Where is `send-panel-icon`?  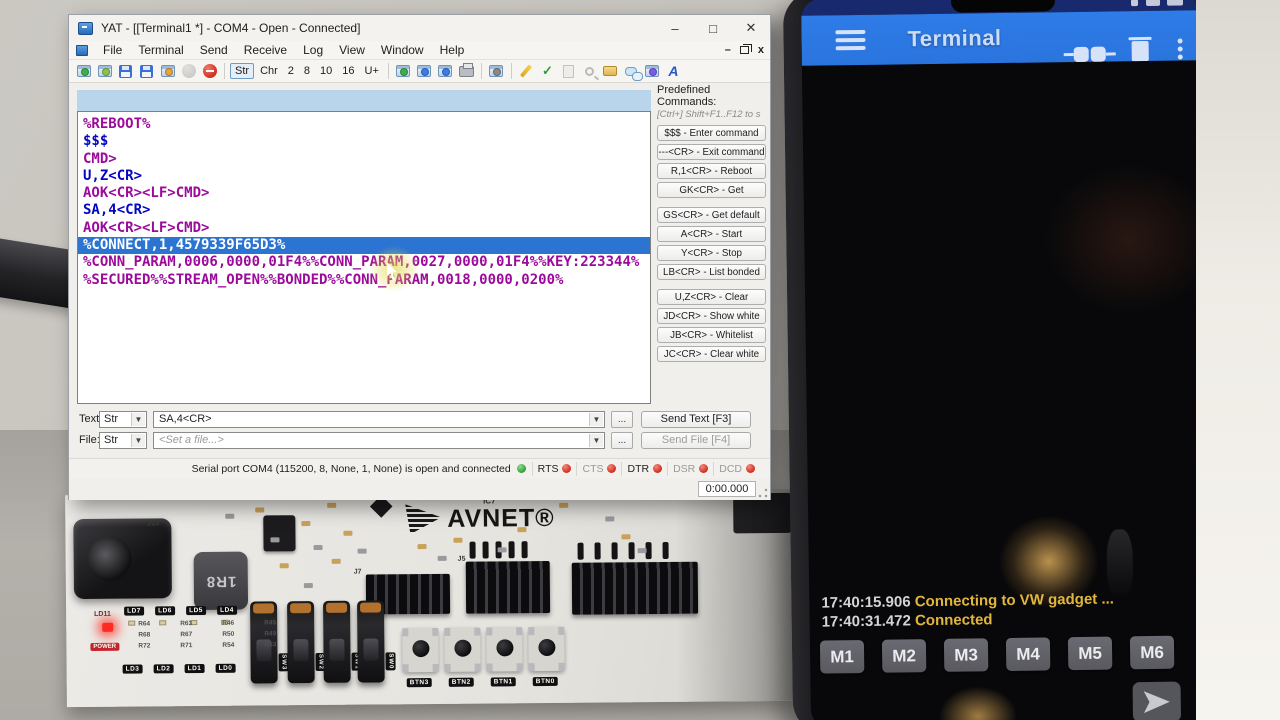
send-panel-icon is located at coordinates (652, 71).